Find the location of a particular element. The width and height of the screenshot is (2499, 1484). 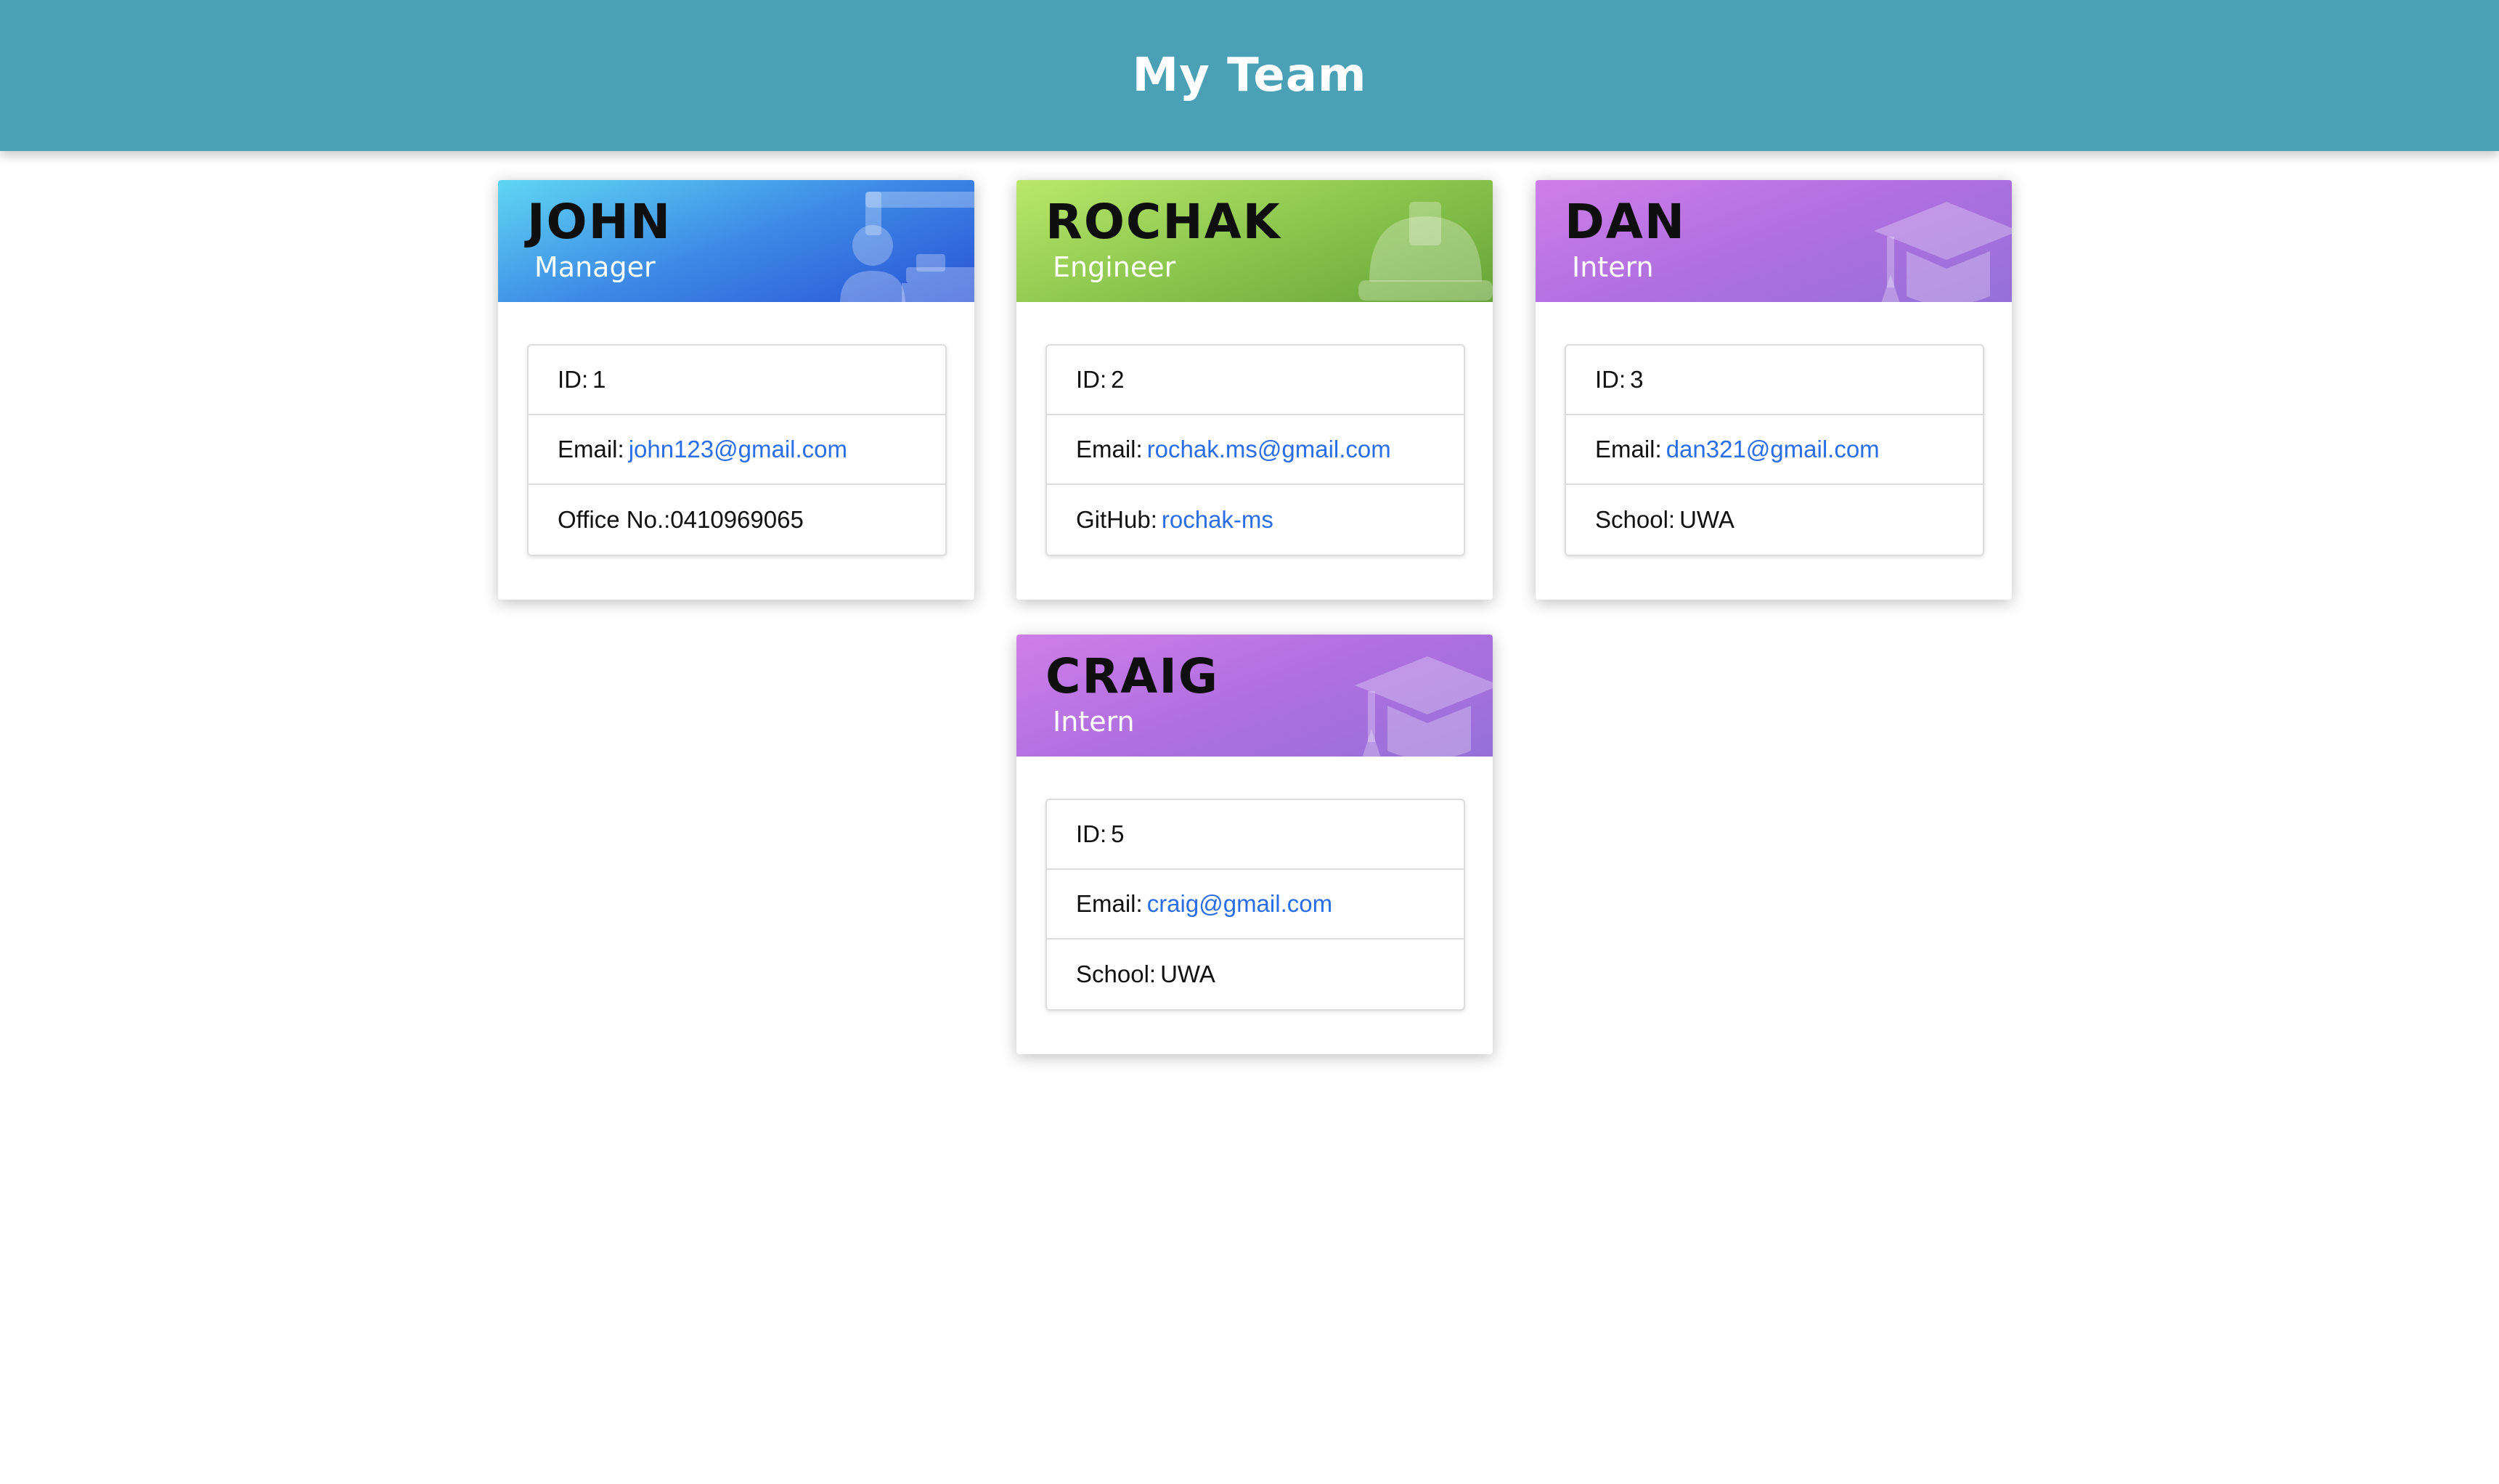

github-link: rochak-ms is located at coordinates (1217, 520).